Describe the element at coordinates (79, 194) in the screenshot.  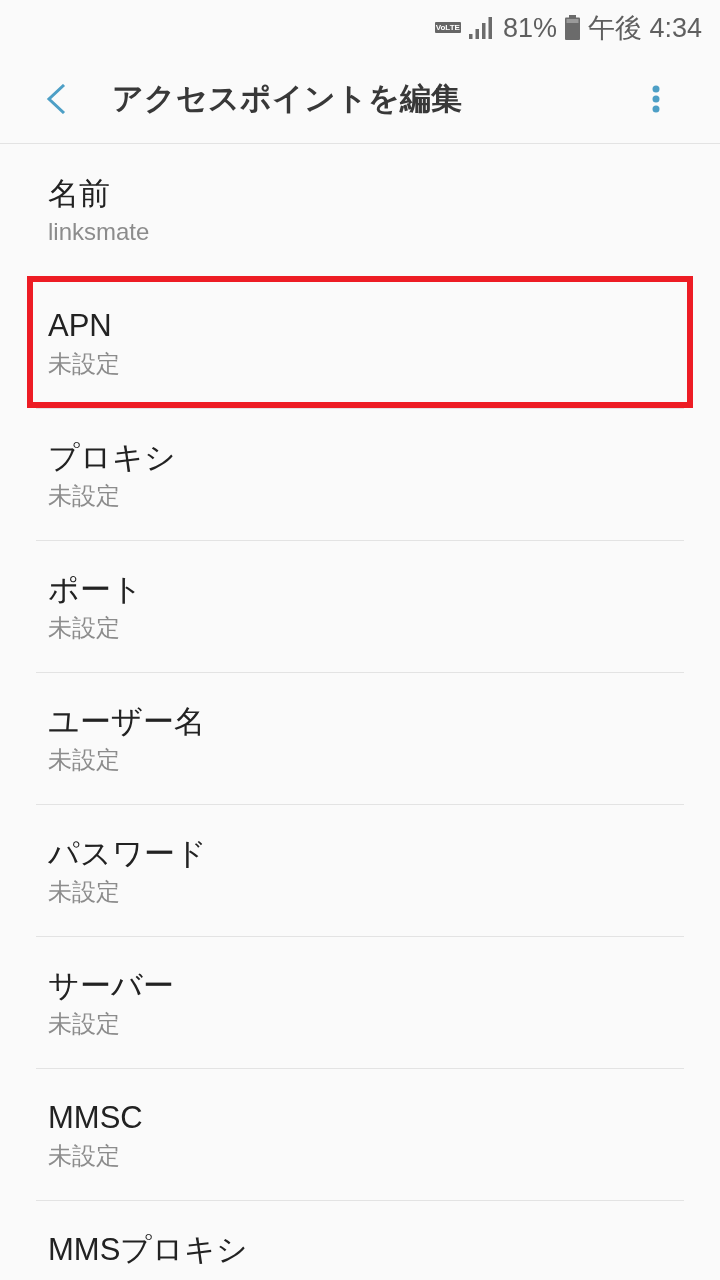
I see `field-label: 名前` at that location.